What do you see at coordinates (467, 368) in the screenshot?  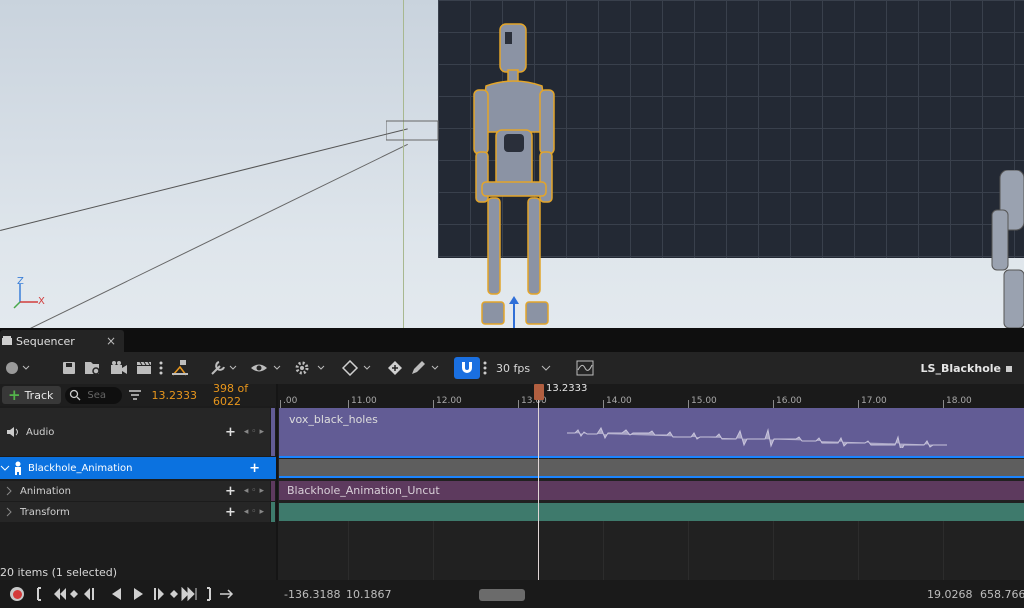 I see `snap-toggle-button` at bounding box center [467, 368].